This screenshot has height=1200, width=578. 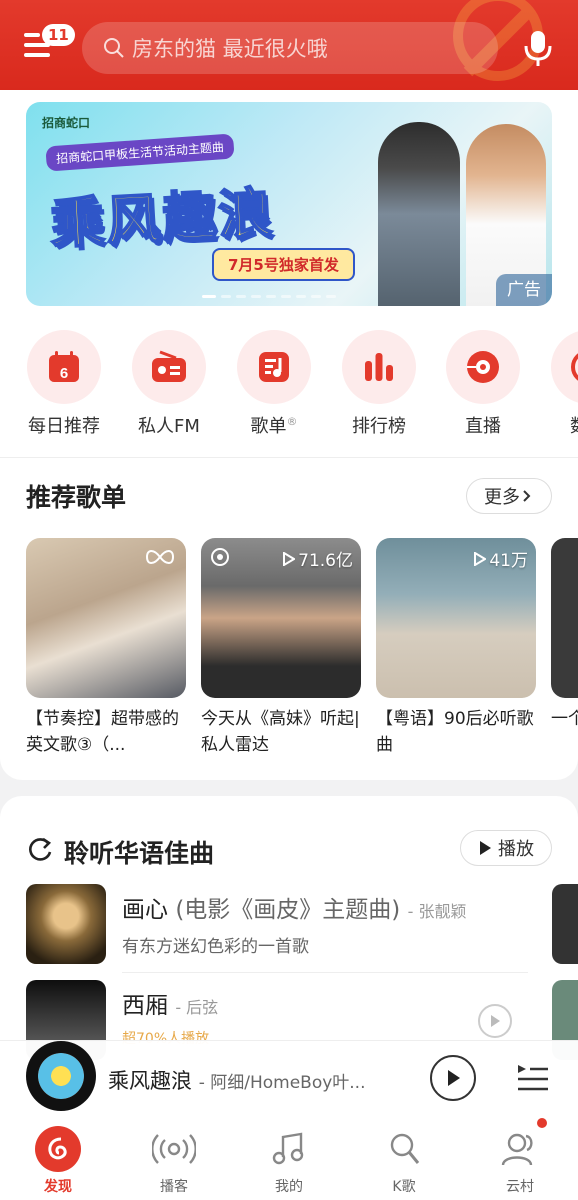 What do you see at coordinates (64, 373) in the screenshot?
I see `calendar-day: 6` at bounding box center [64, 373].